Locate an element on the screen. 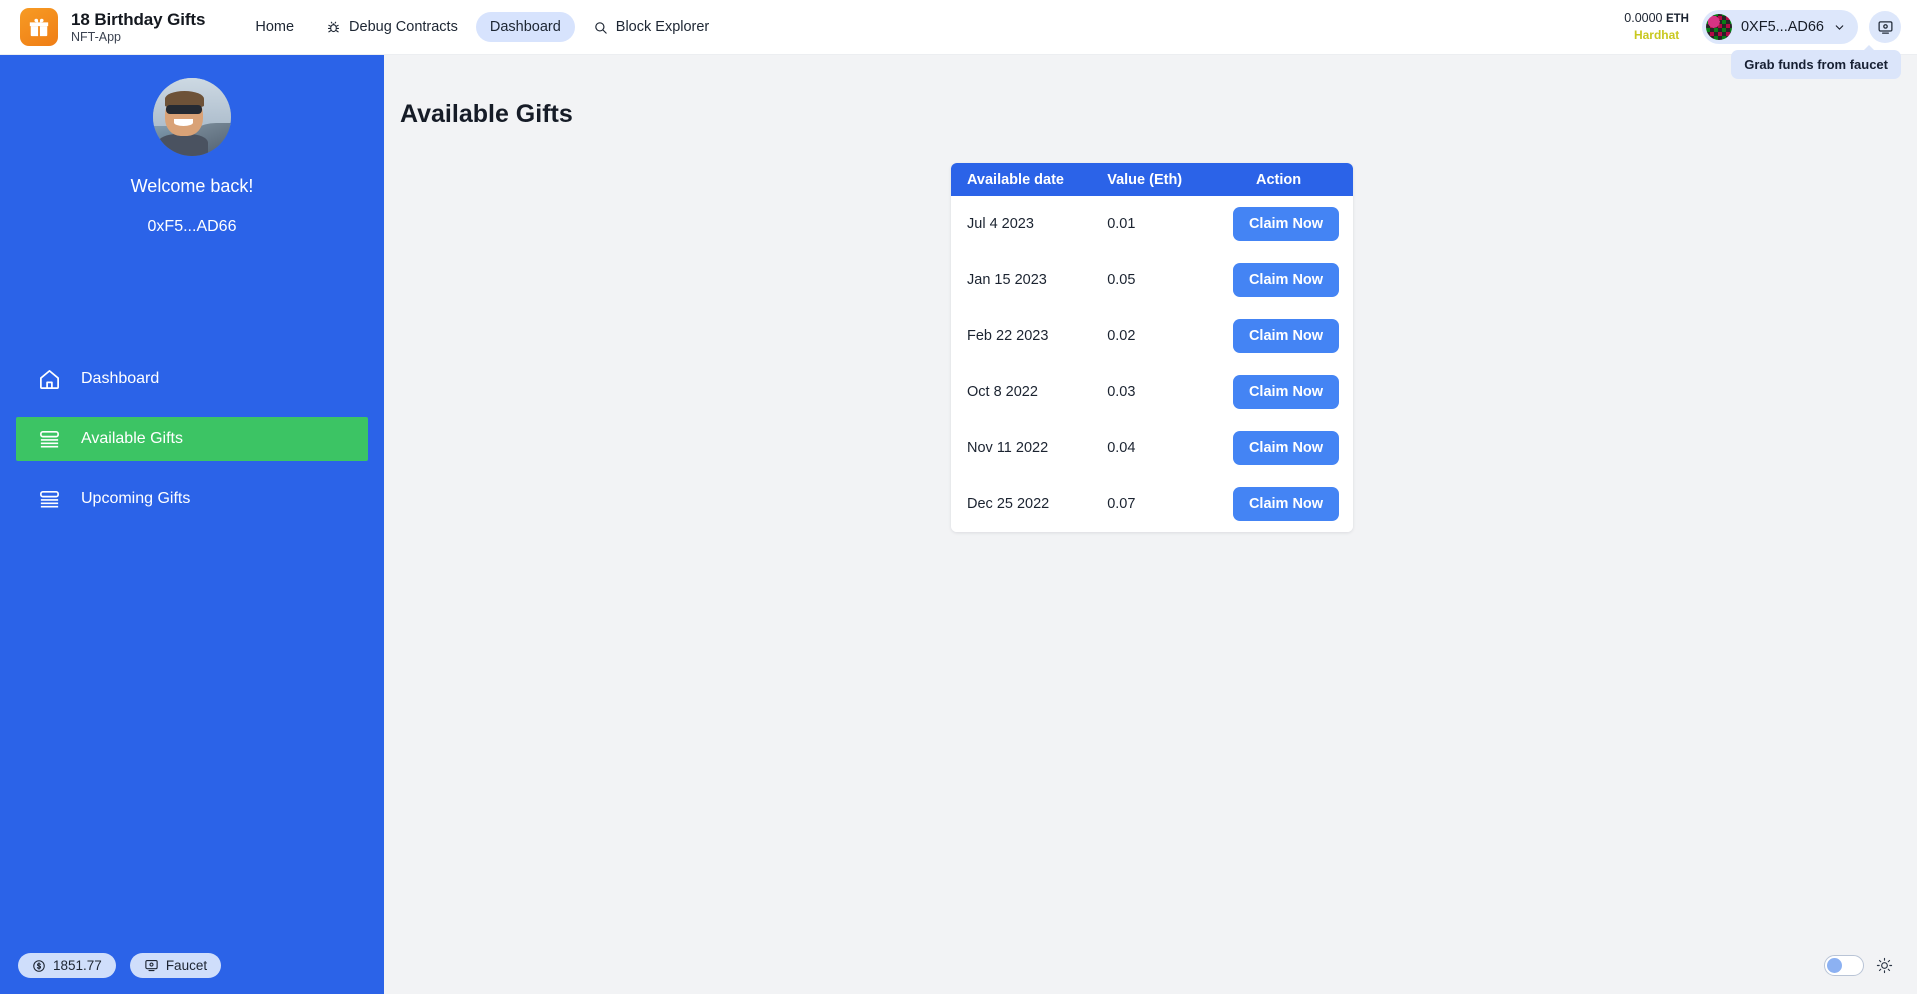  brand: 18 Birthday Gifts NFT-App is located at coordinates (112, 27).